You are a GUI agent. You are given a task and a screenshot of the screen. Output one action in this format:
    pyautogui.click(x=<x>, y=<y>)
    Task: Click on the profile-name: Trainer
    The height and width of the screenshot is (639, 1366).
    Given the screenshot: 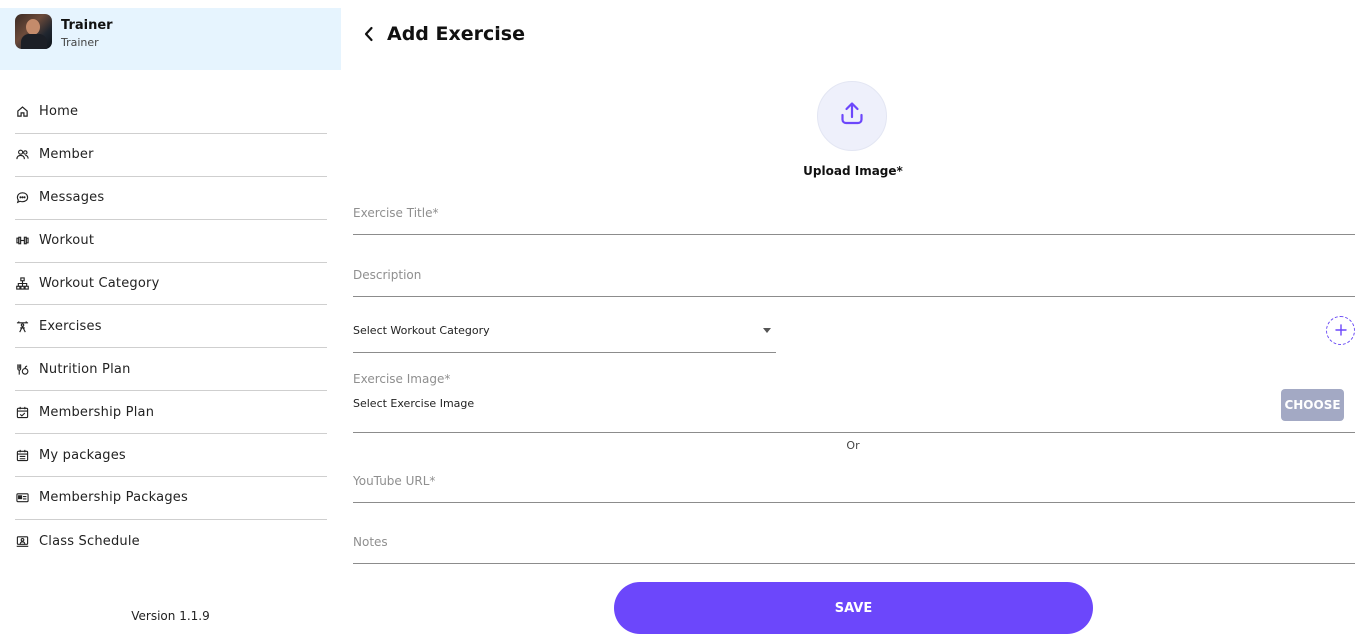 What is the action you would take?
    pyautogui.click(x=87, y=25)
    